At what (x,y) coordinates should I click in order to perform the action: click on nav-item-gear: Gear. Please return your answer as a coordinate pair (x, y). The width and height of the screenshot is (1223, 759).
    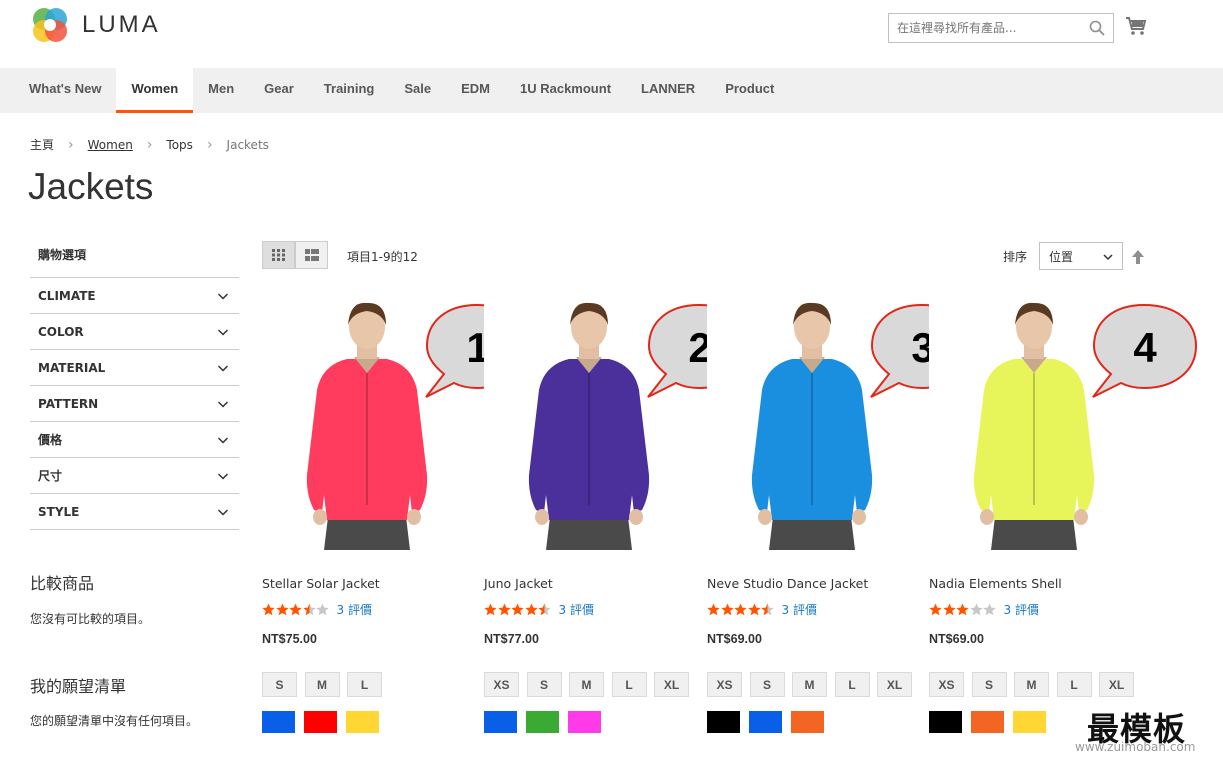
    Looking at the image, I should click on (279, 90).